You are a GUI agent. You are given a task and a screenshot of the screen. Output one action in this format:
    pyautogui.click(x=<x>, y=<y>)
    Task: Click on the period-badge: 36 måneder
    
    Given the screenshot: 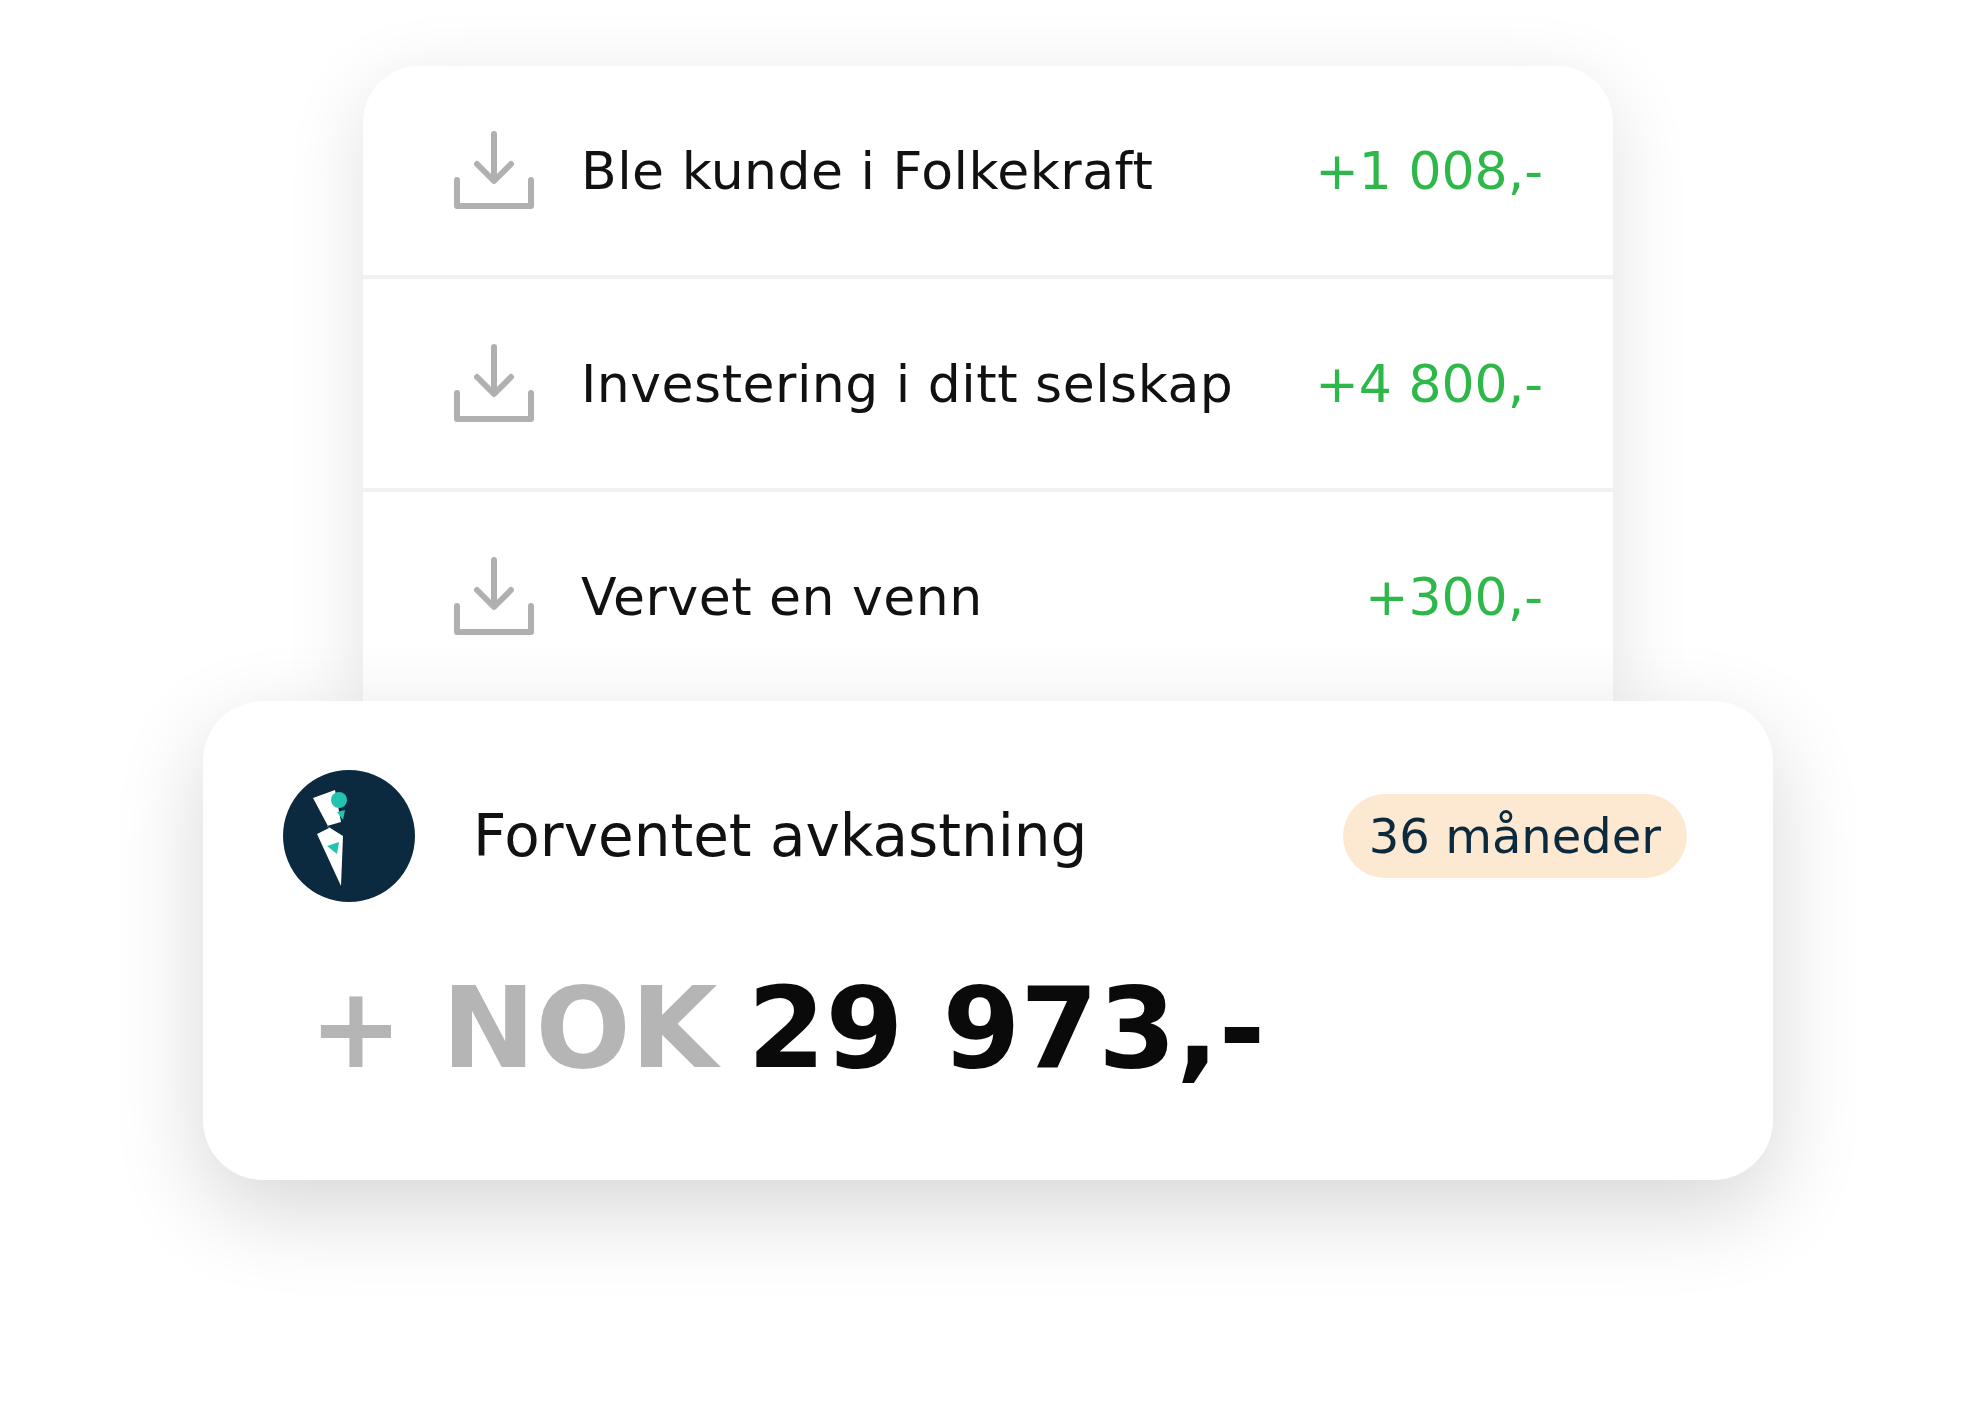 What is the action you would take?
    pyautogui.click(x=1514, y=836)
    